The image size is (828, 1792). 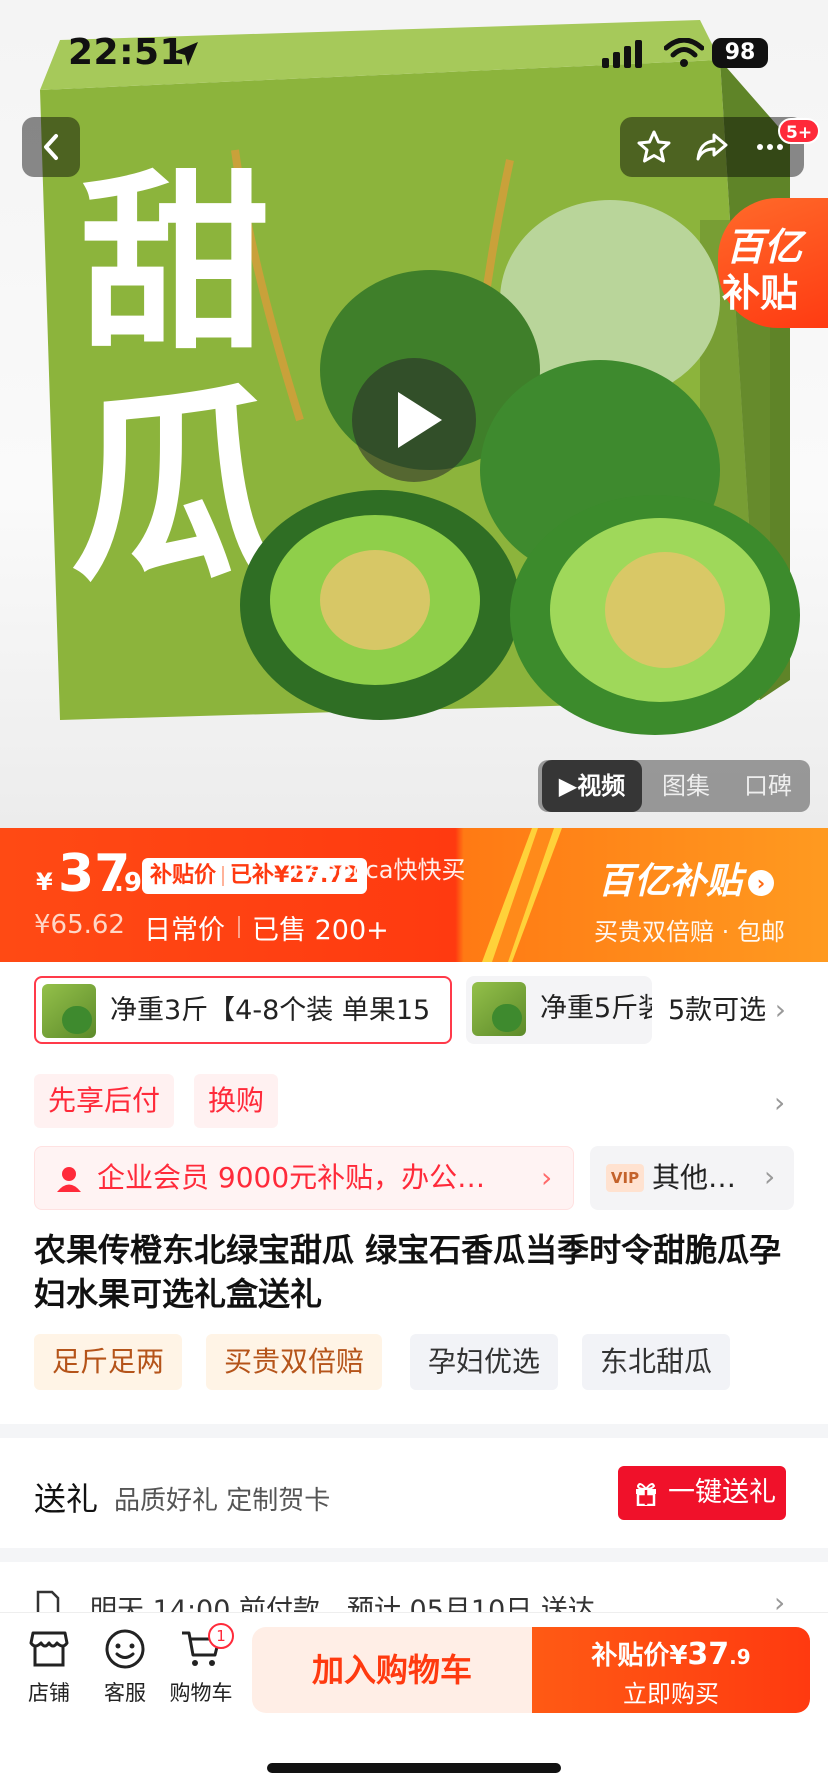 I want to click on subsidy-tag-label: 补贴价, so click(x=183, y=875).